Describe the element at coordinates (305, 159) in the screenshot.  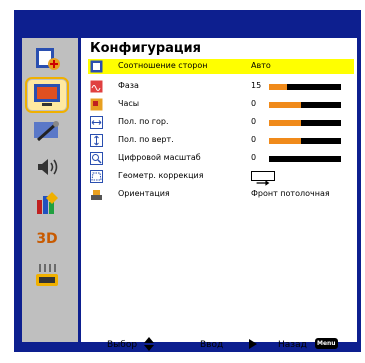
I see `digital-zoom-slider` at that location.